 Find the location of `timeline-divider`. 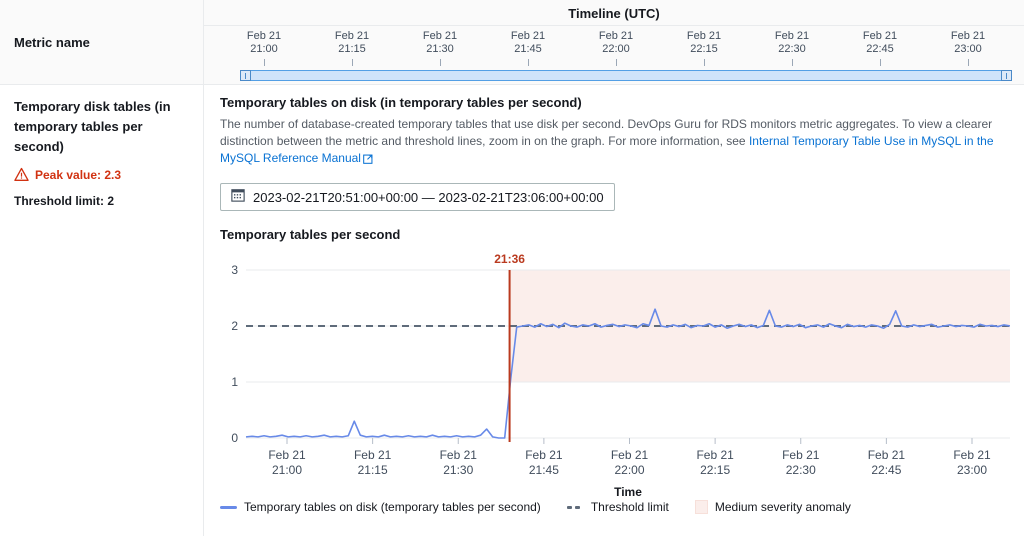

timeline-divider is located at coordinates (614, 25).